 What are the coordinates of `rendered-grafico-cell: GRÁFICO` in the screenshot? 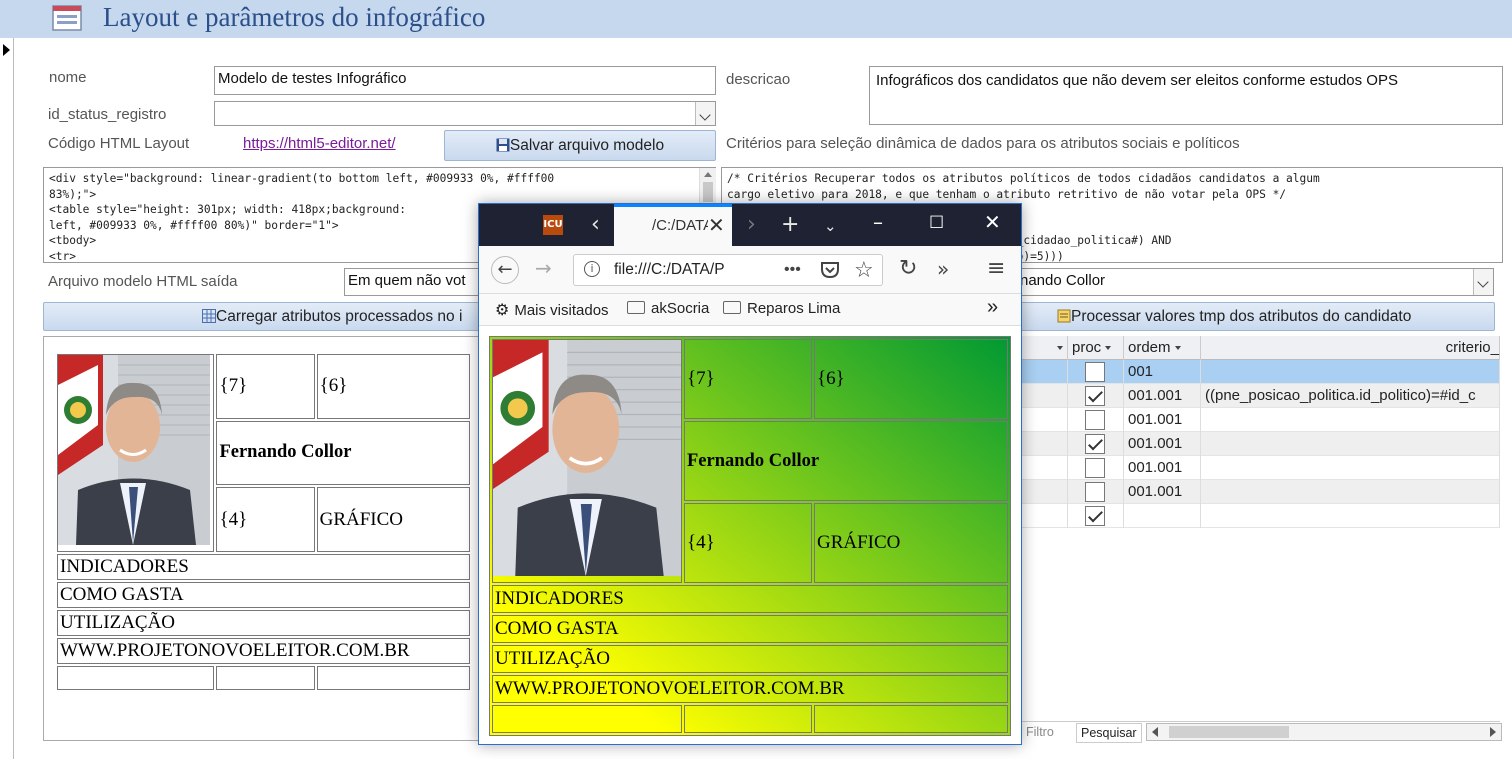 It's located at (911, 543).